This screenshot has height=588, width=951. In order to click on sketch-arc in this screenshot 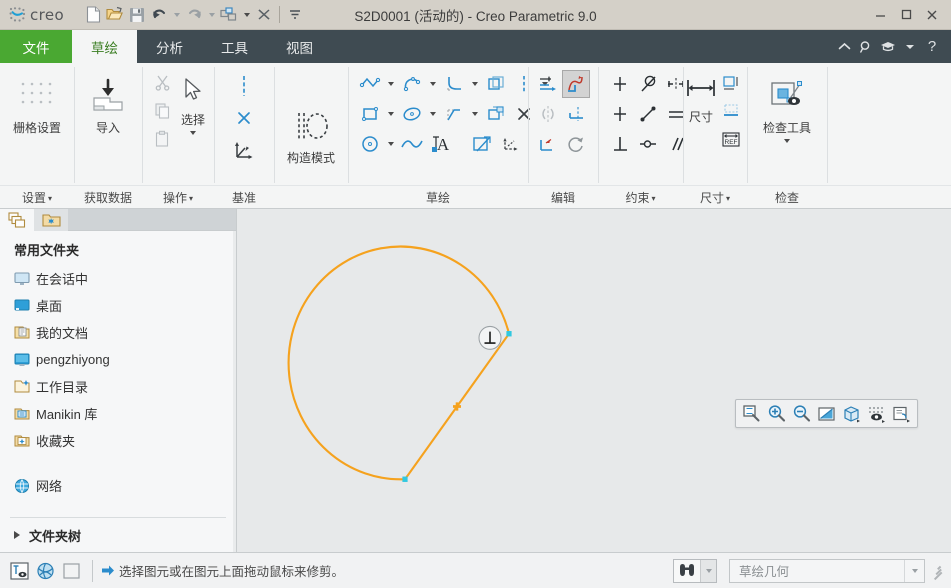, I will do `click(399, 363)`.